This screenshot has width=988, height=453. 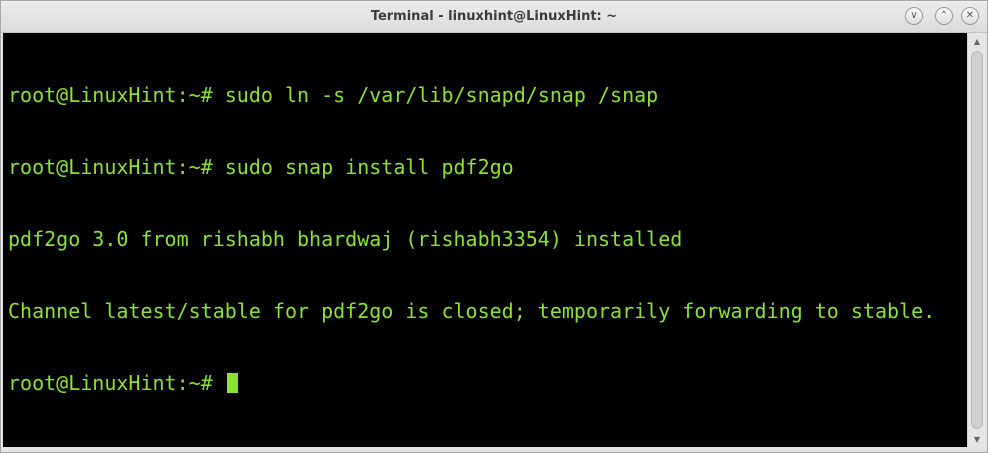 I want to click on chevron-down-icon: ∨, so click(x=914, y=15).